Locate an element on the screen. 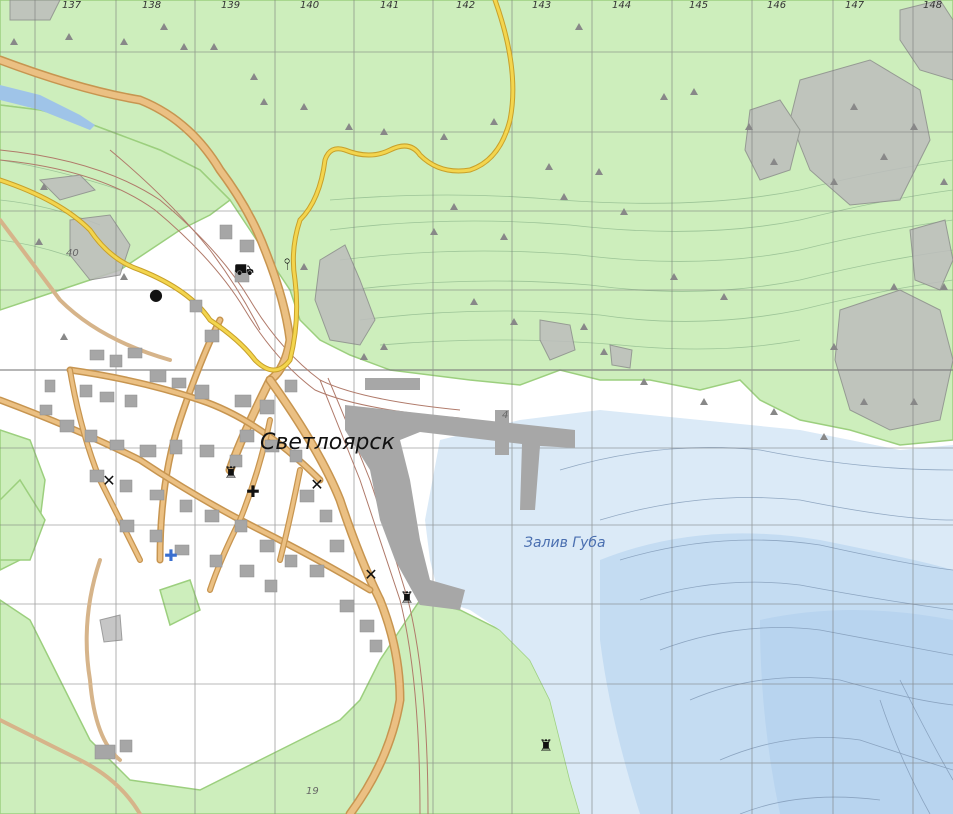 The width and height of the screenshot is (953, 814). elevation-marker: 4 is located at coordinates (505, 415).